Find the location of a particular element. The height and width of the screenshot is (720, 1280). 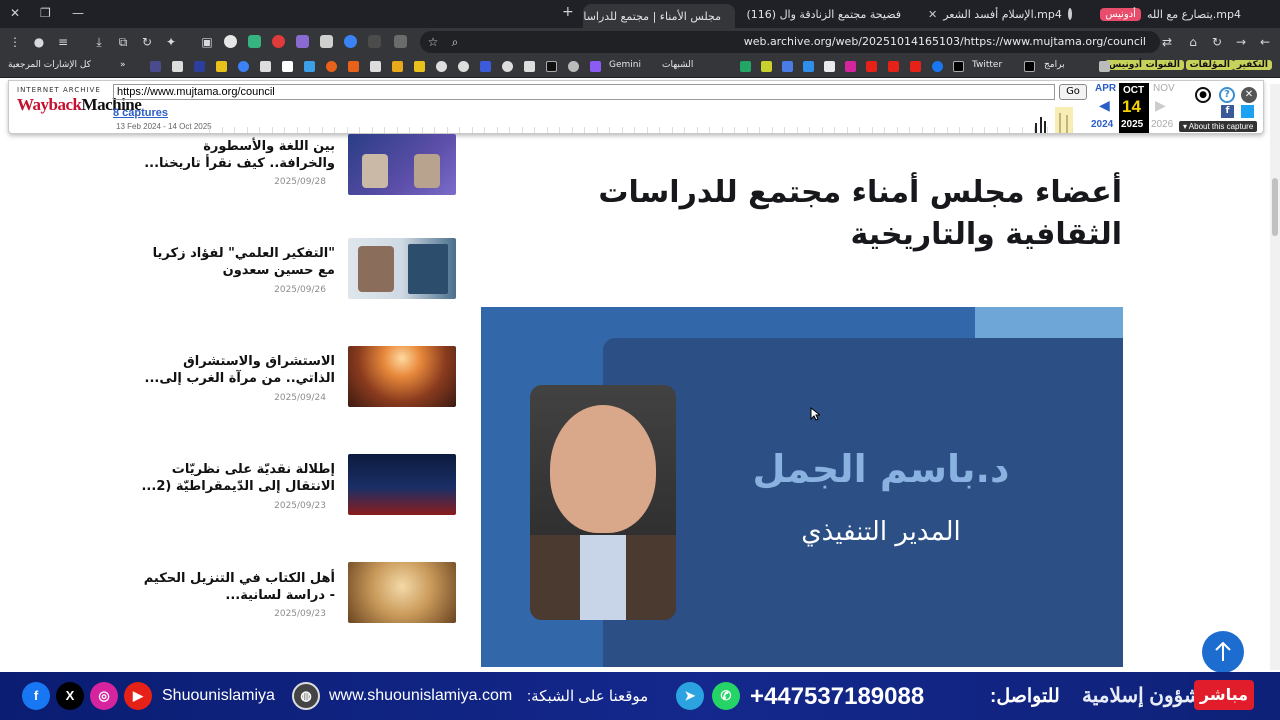

profile-icon: ● is located at coordinates (39, 42).